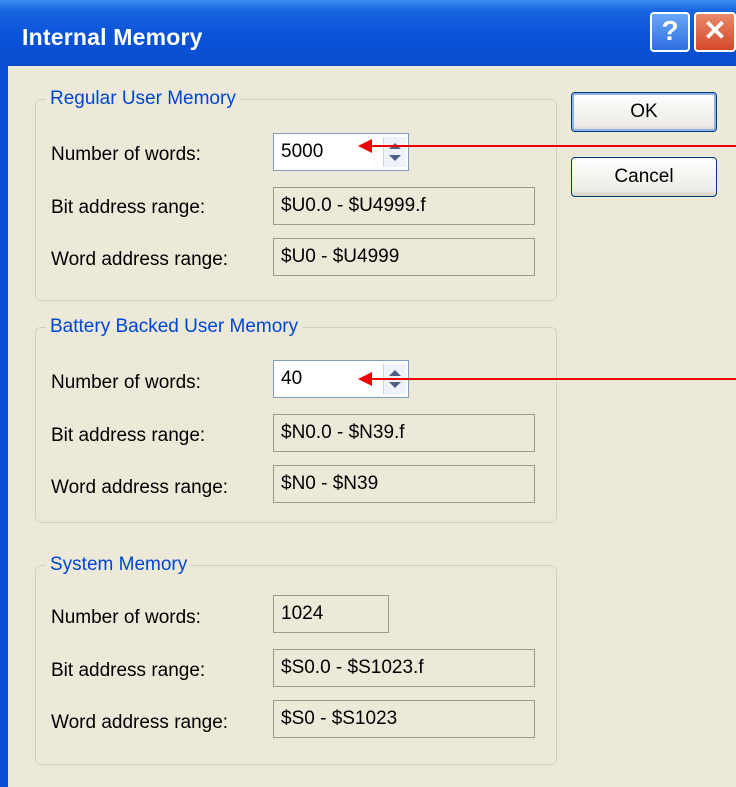  What do you see at coordinates (140, 487) in the screenshot?
I see `battery-word-range-label: Word address range:` at bounding box center [140, 487].